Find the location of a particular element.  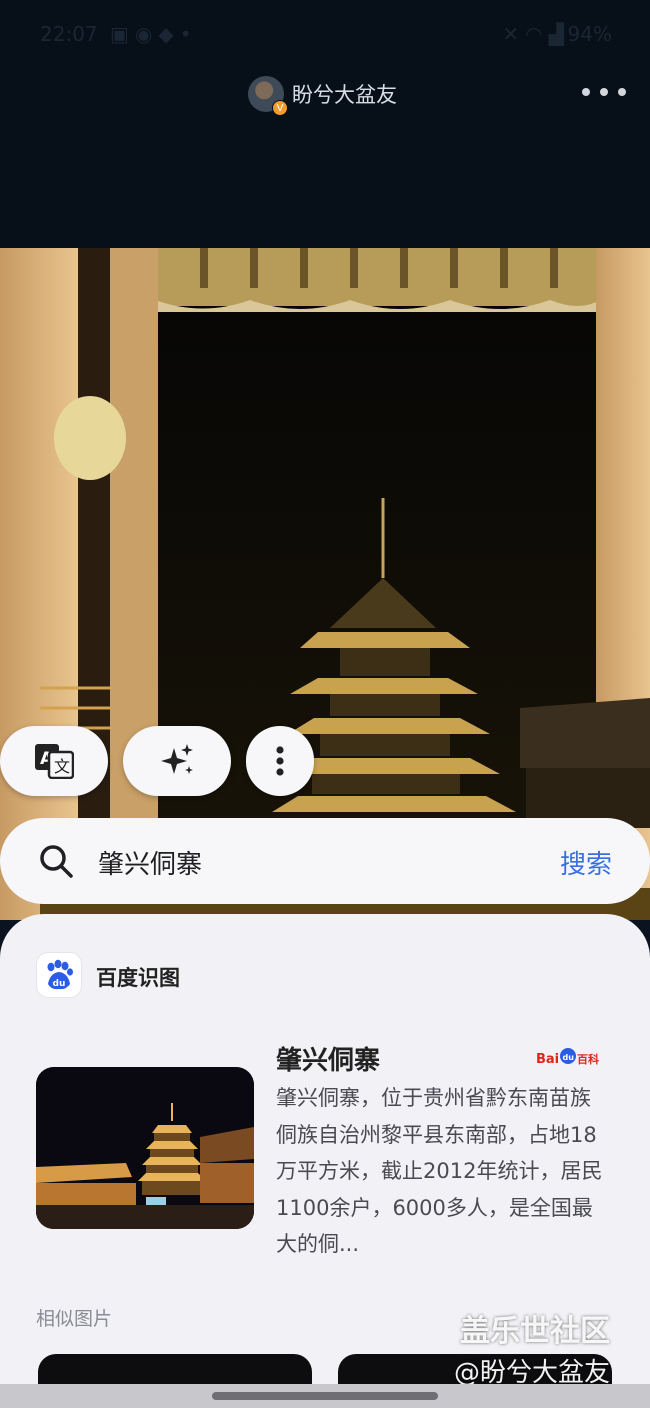

baidu-logo-icon: du is located at coordinates (59, 975).